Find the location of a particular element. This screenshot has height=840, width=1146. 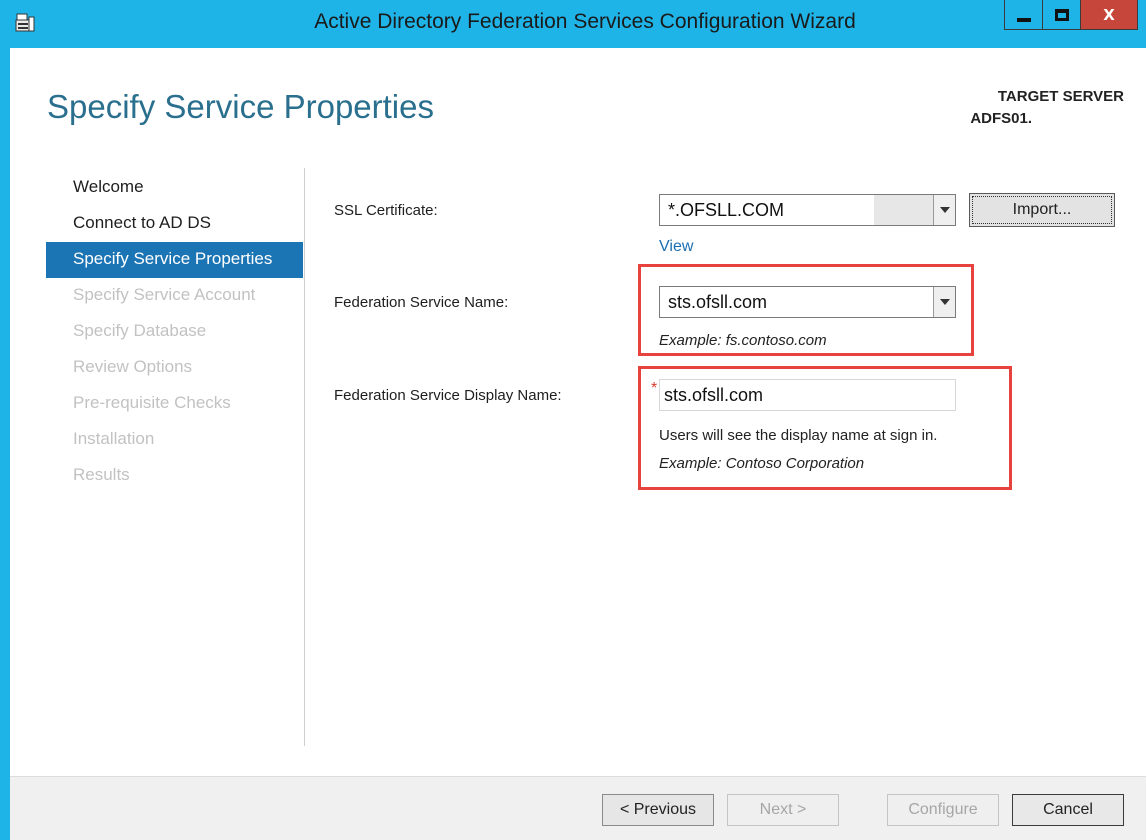

target-server-label: TARGET SERVER is located at coordinates (1060, 96).